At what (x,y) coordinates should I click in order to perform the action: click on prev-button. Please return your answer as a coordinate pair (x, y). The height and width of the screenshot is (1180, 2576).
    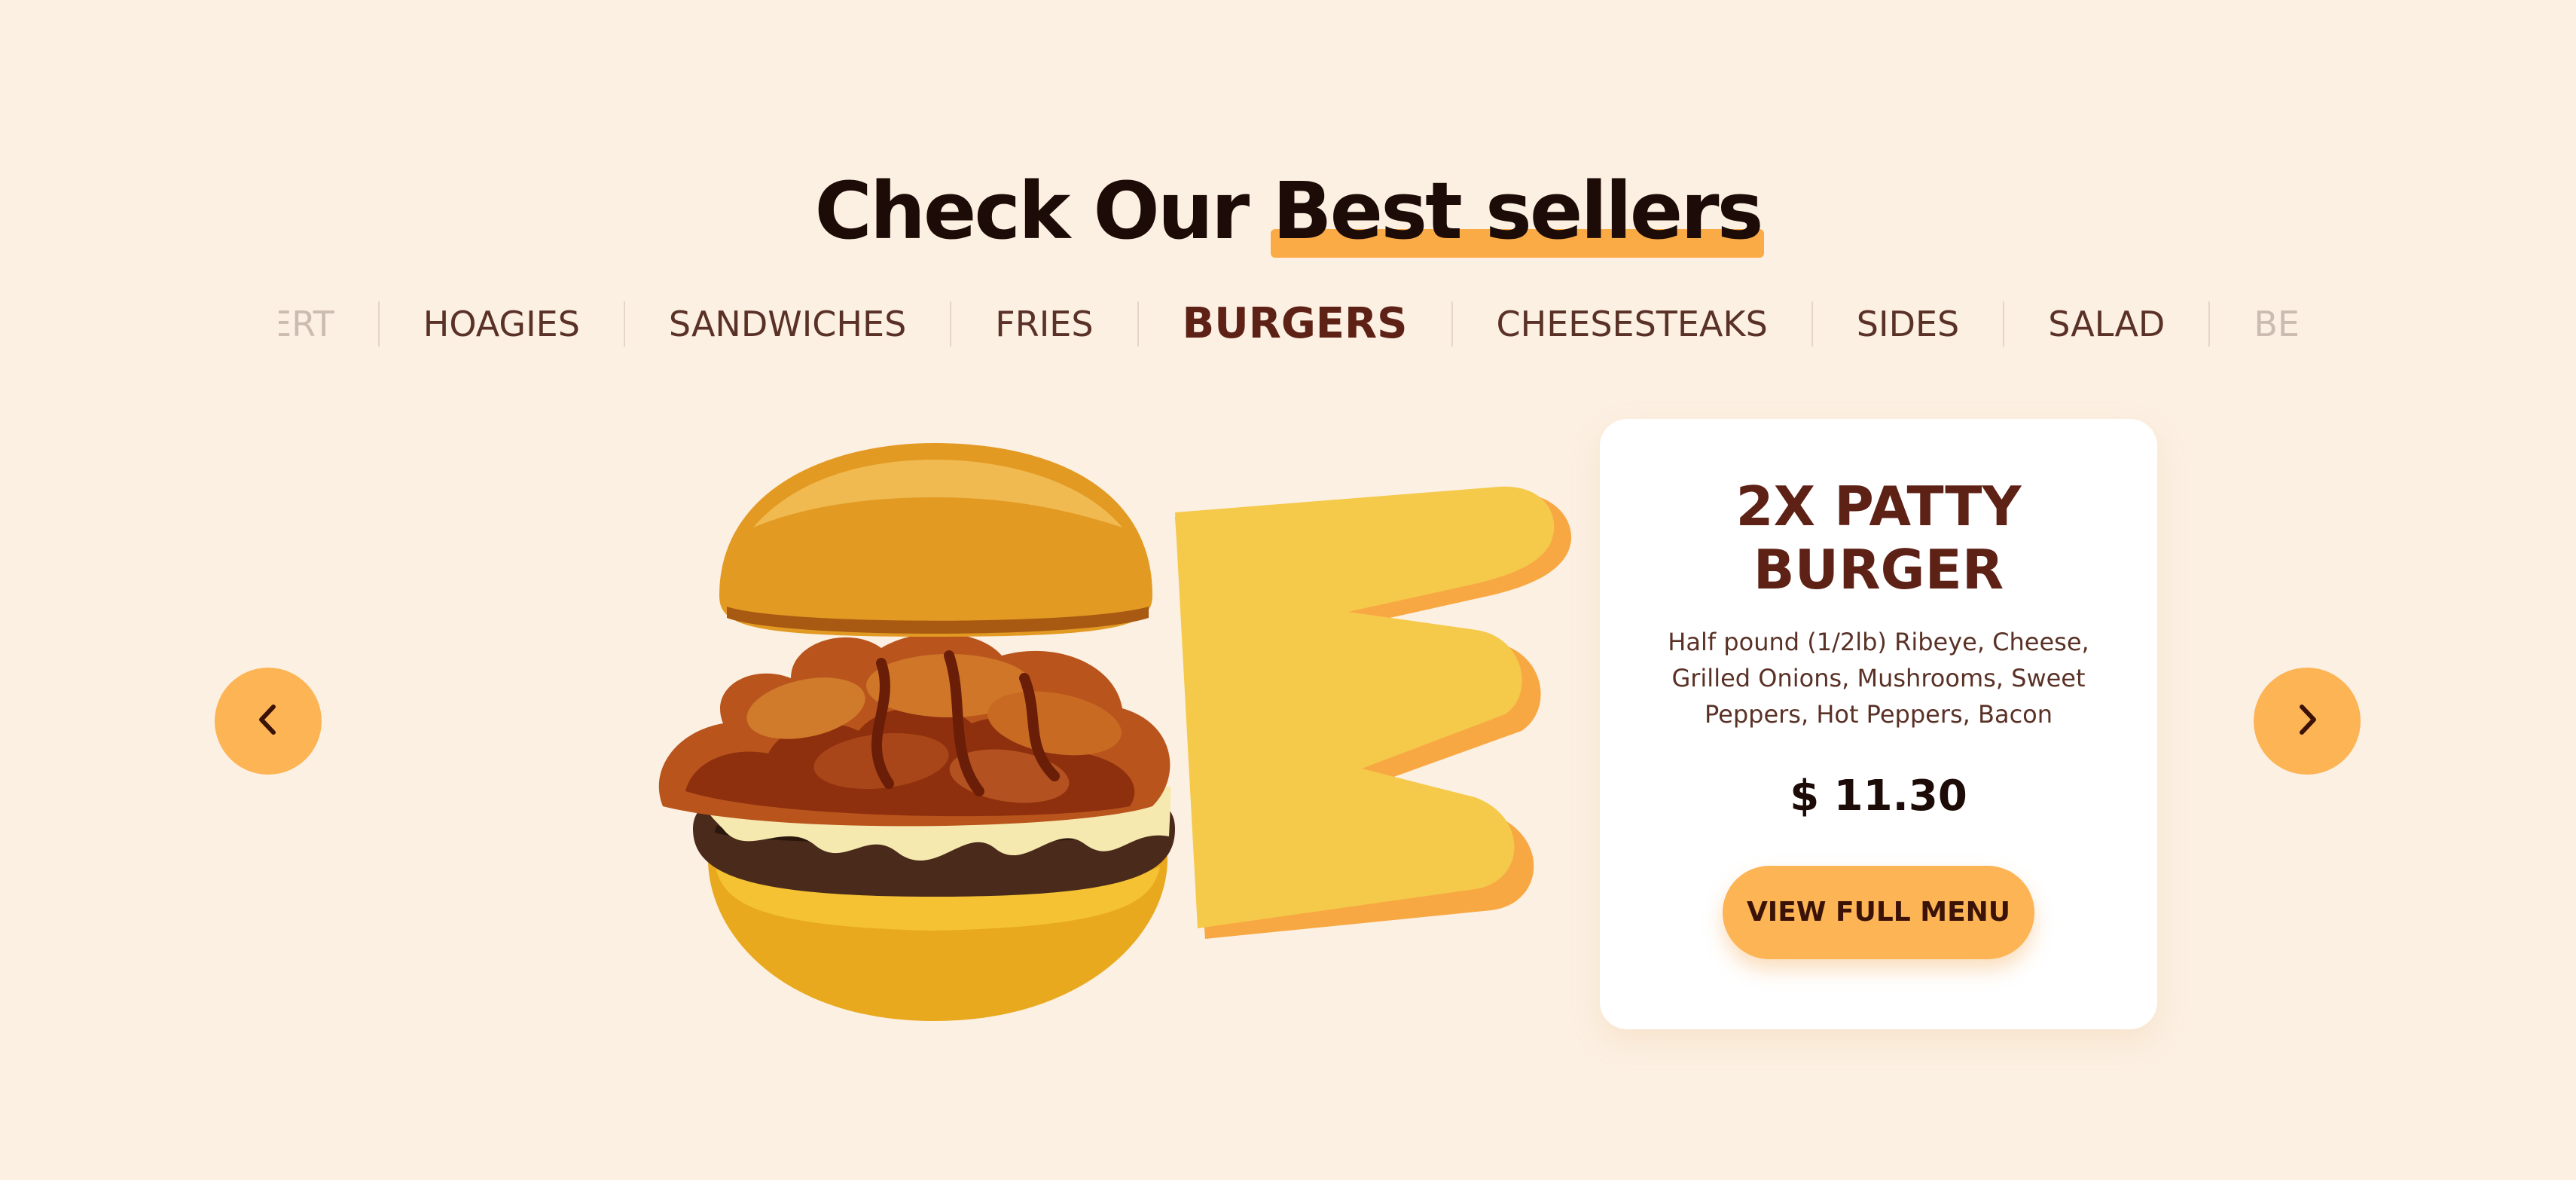
    Looking at the image, I should click on (269, 721).